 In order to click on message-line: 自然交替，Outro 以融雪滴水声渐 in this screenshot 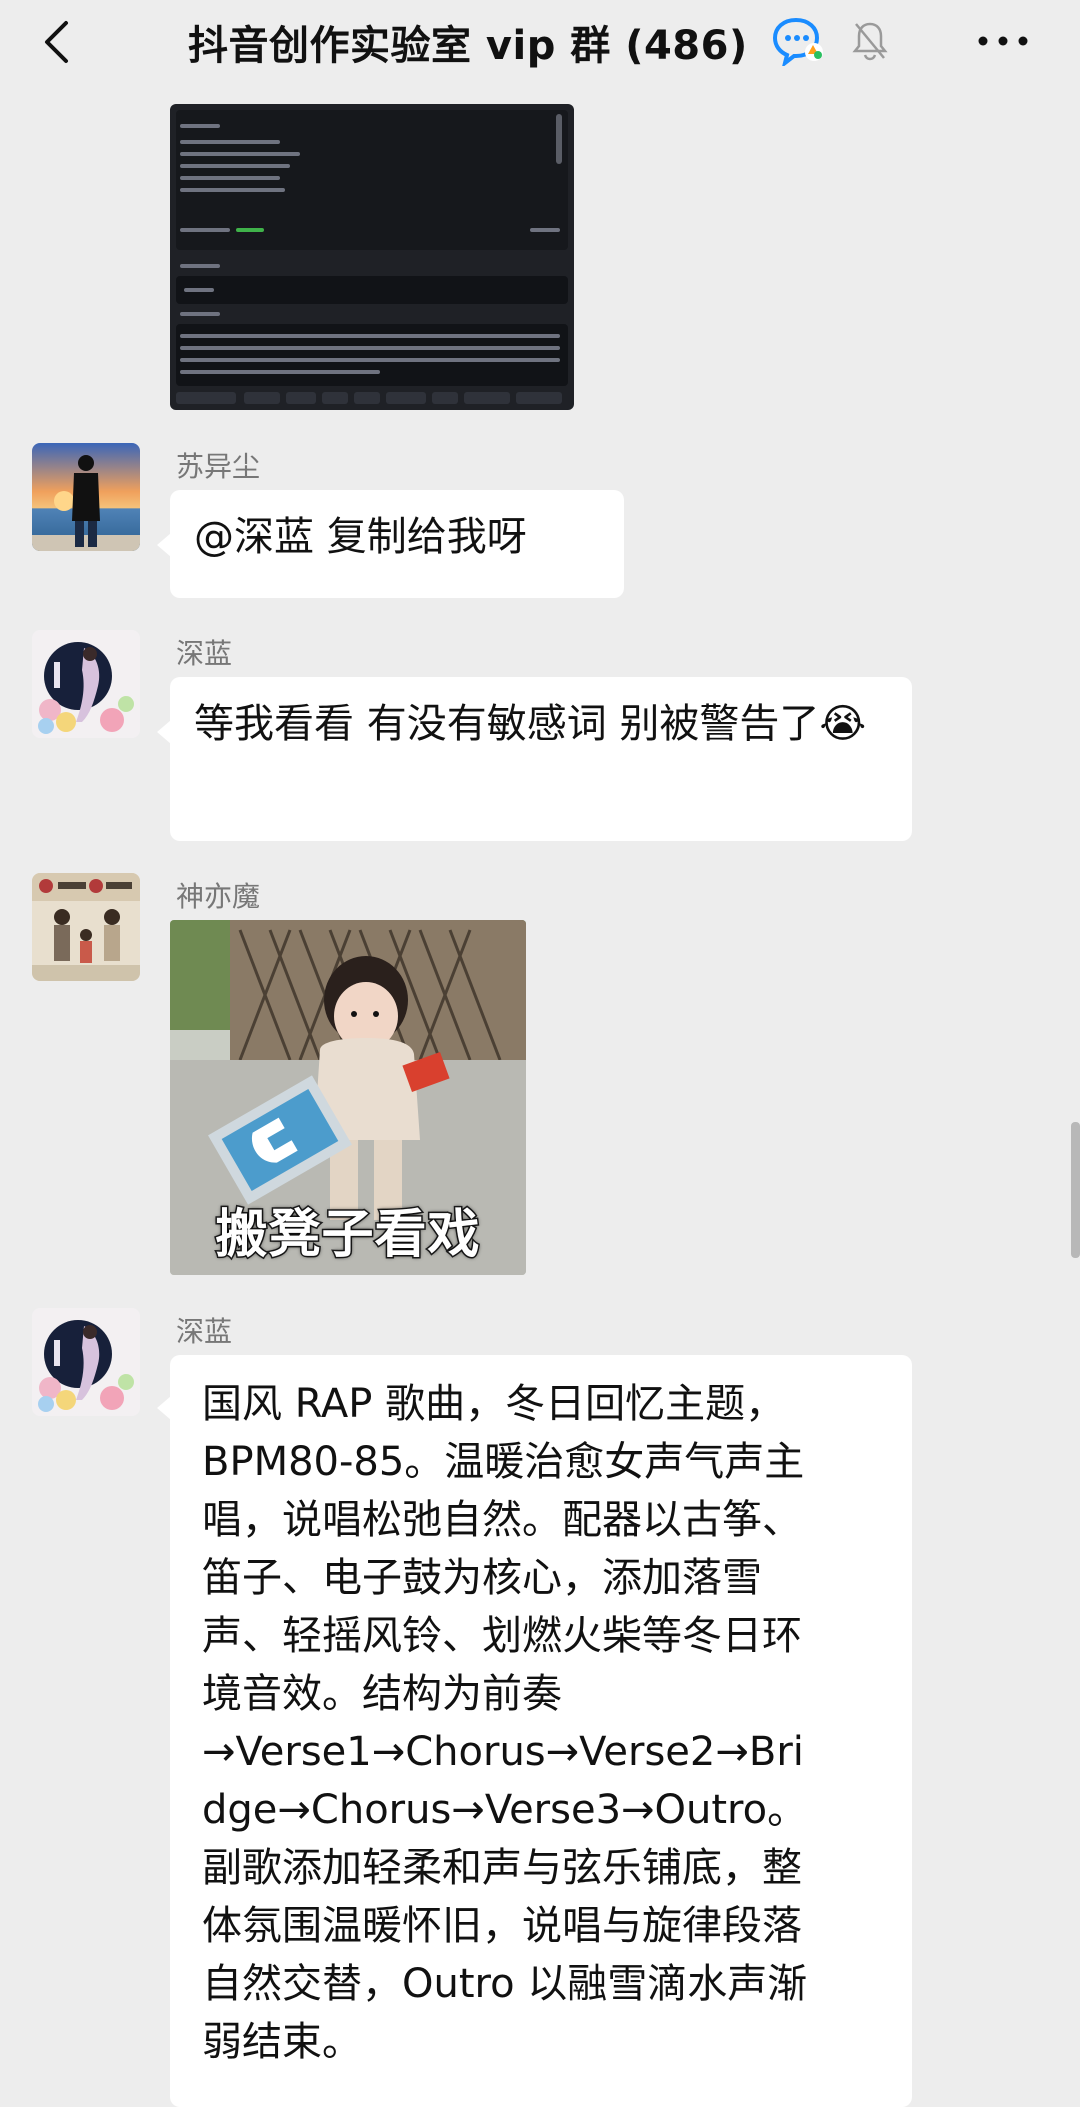, I will do `click(505, 1984)`.